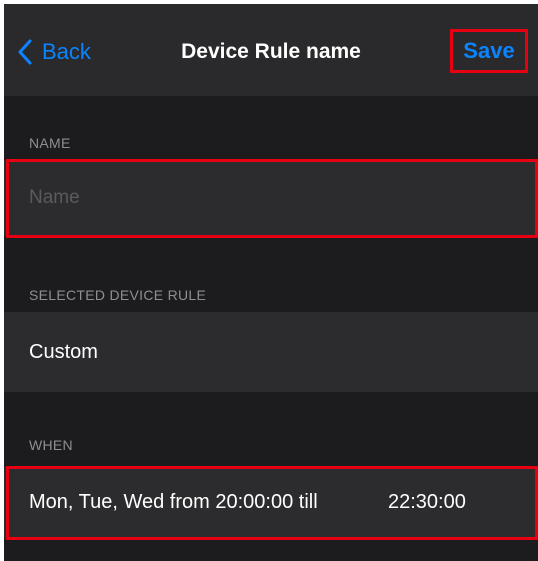  I want to click on name-row, so click(271, 198).